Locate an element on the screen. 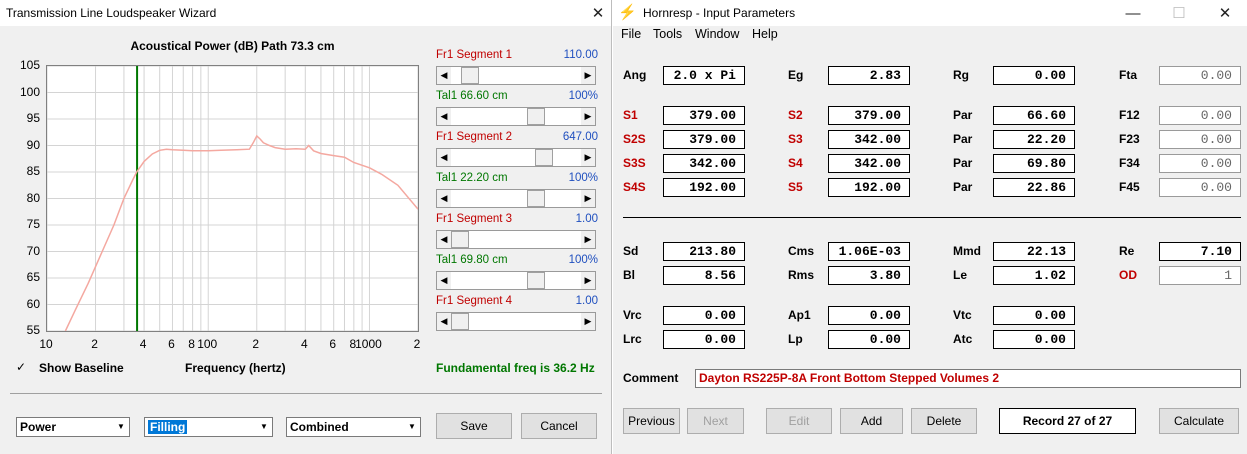 The height and width of the screenshot is (454, 1247). x-tick-label: 2 is located at coordinates (256, 344).